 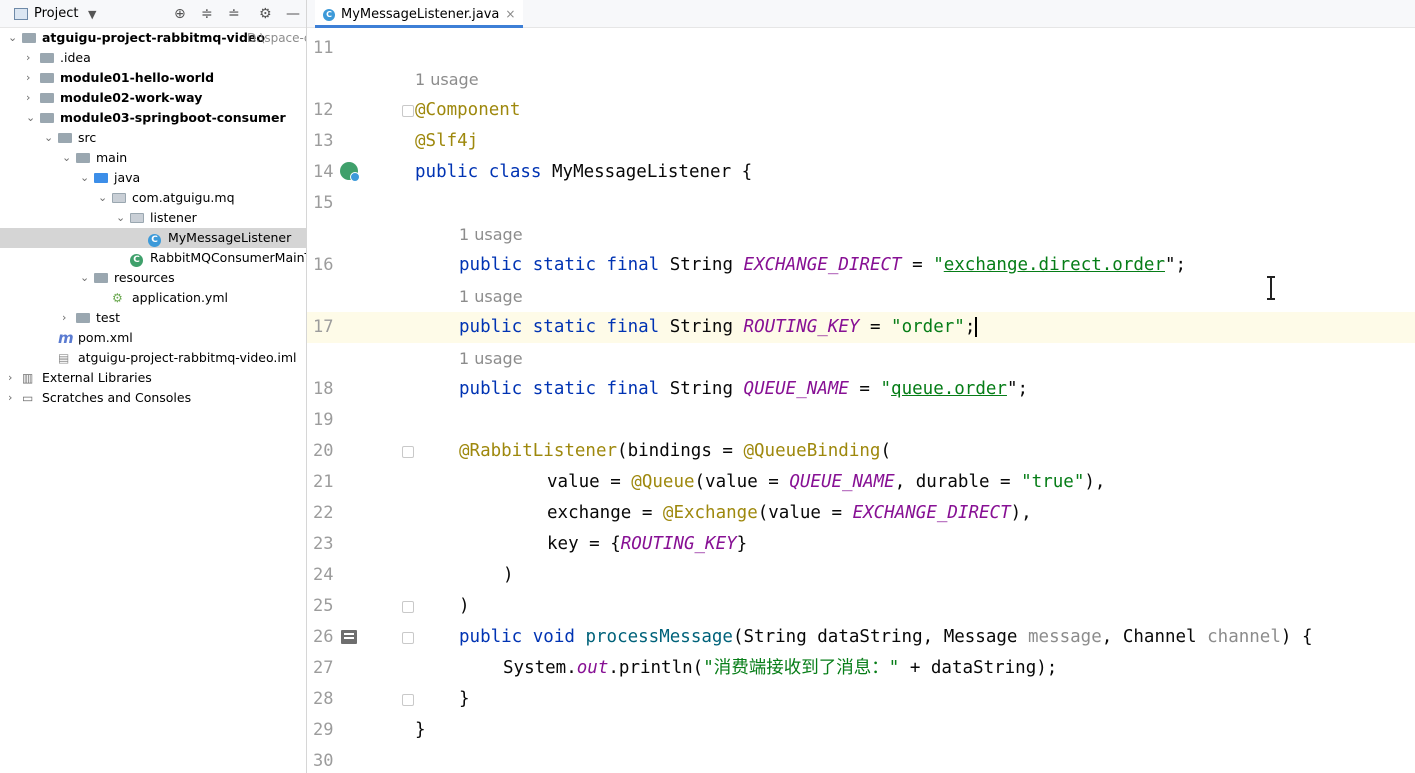 What do you see at coordinates (323, 513) in the screenshot?
I see `line-number: 22` at bounding box center [323, 513].